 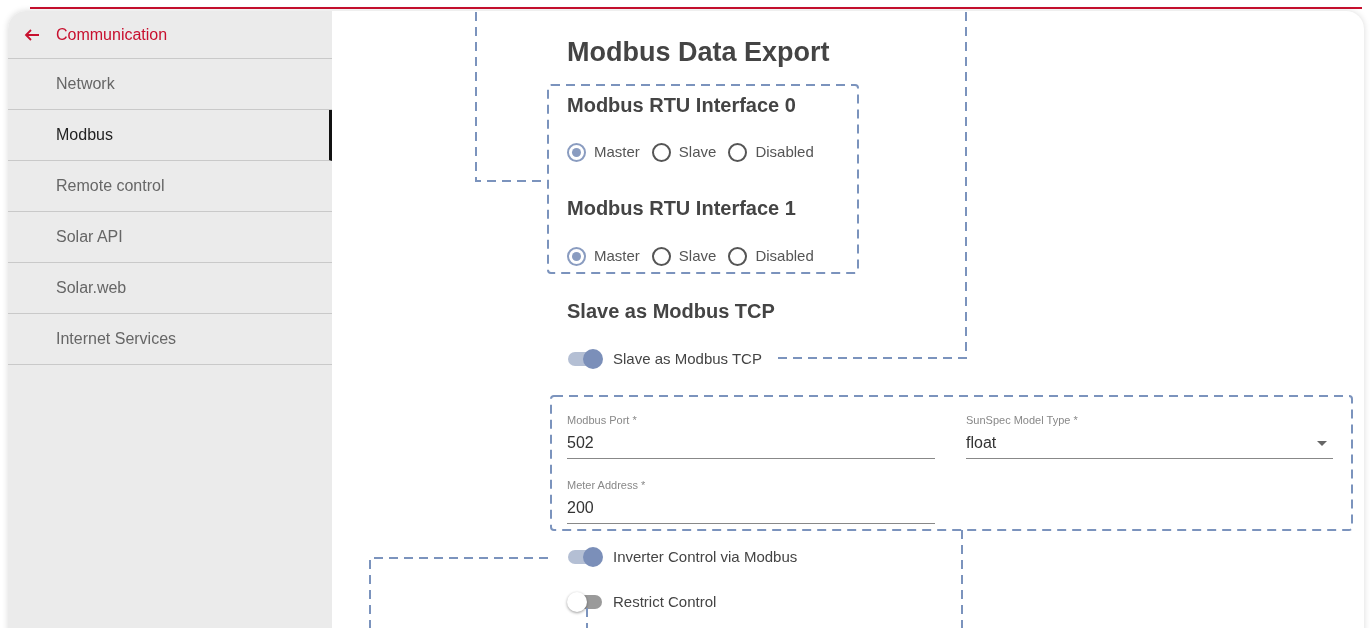 What do you see at coordinates (170, 288) in the screenshot?
I see `sidebar-item: Solar.web` at bounding box center [170, 288].